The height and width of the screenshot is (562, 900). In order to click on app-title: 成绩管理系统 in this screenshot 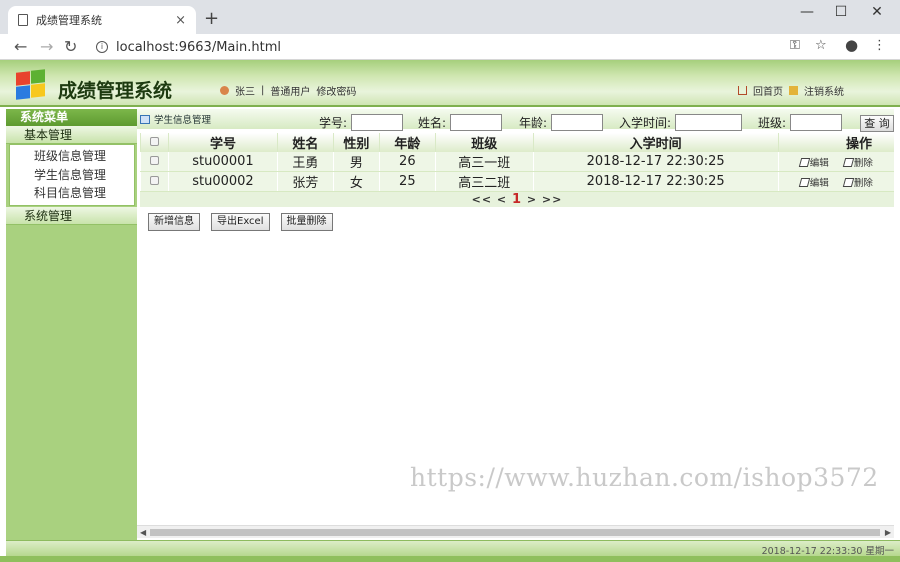, I will do `click(115, 91)`.